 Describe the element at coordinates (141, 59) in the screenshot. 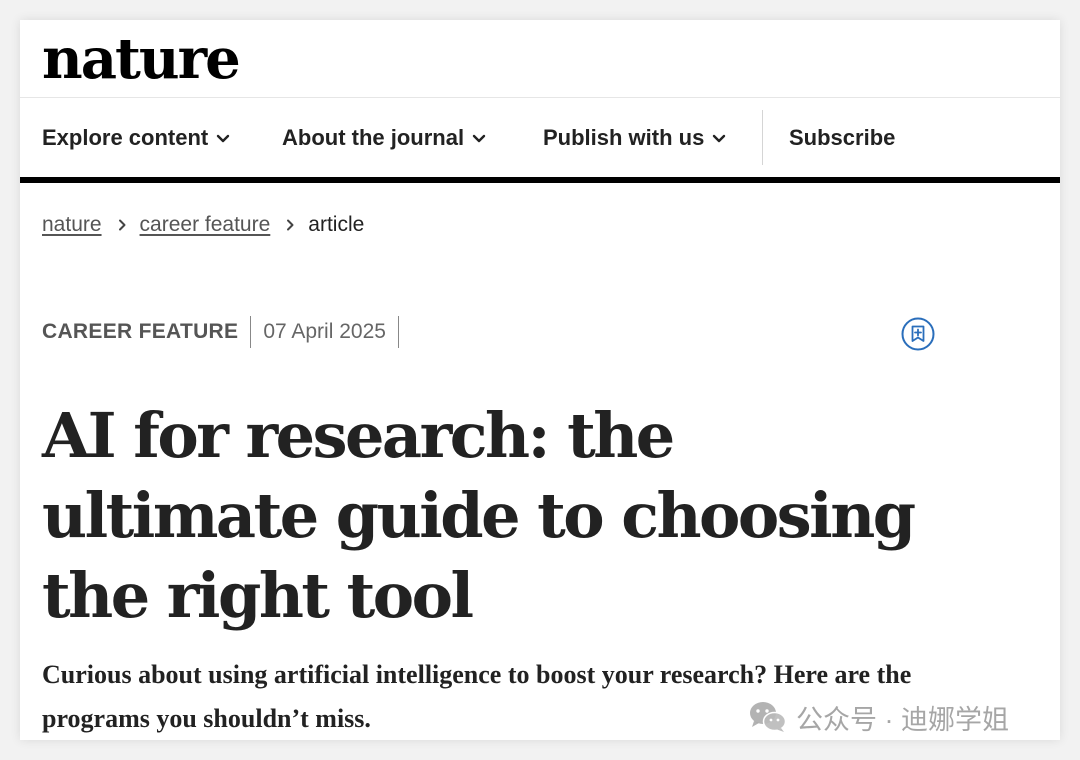

I see `nature-logo: nature` at that location.